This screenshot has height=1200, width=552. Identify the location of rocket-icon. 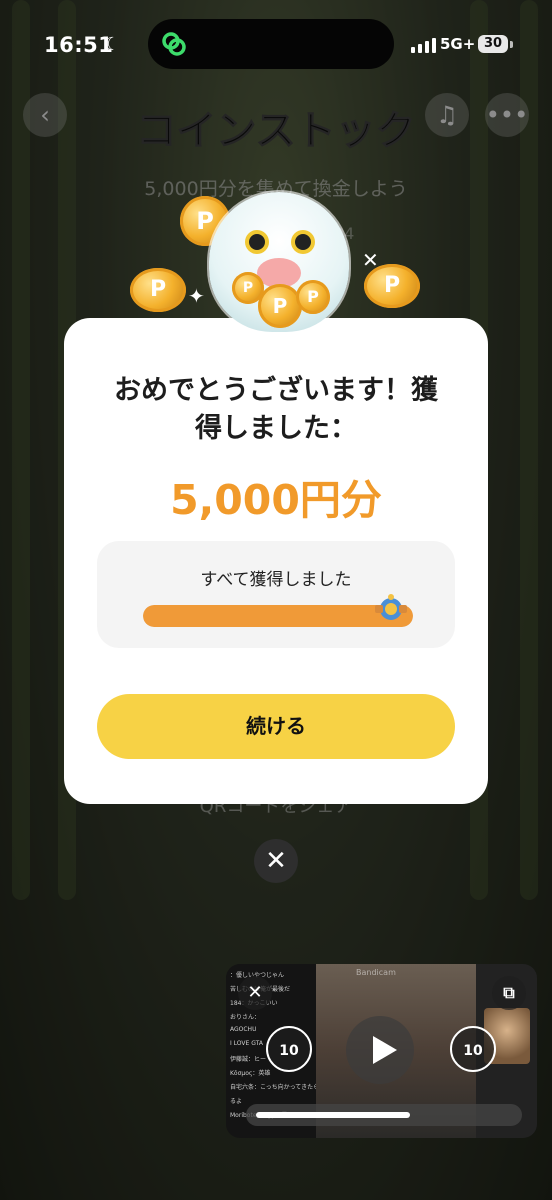
(391, 607).